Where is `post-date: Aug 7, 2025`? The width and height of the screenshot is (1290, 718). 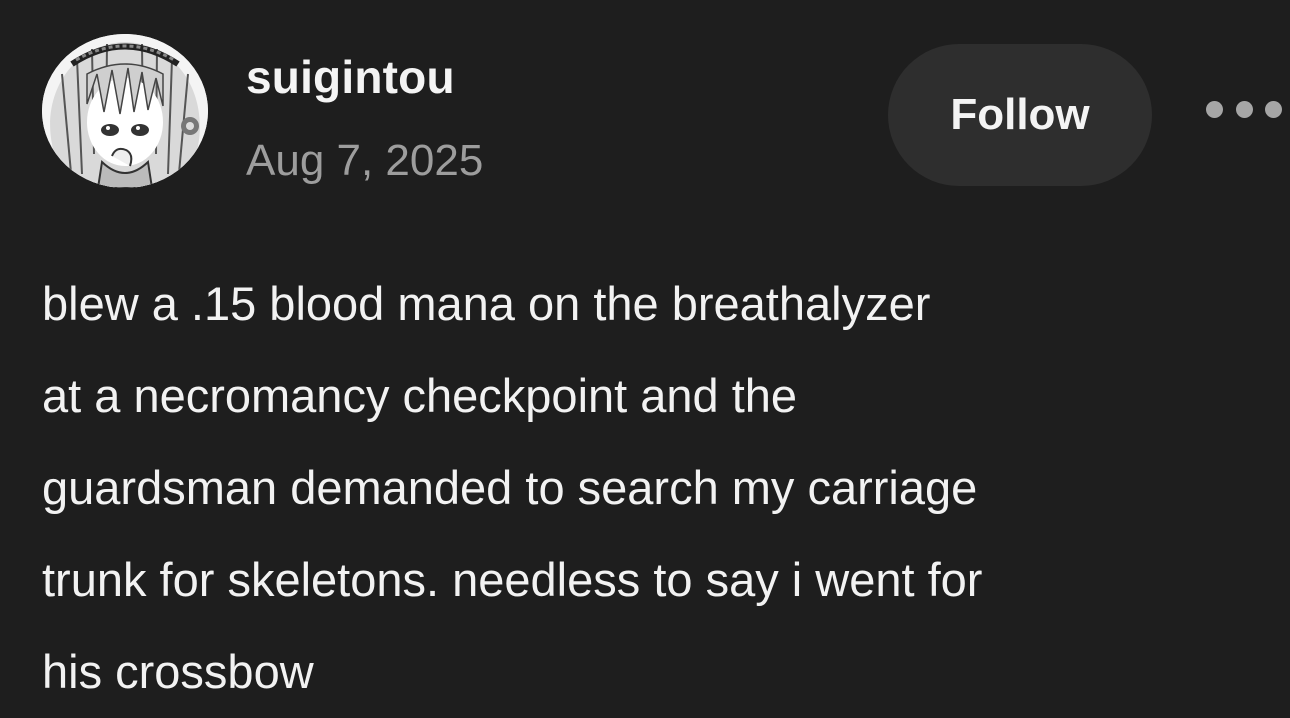 post-date: Aug 7, 2025 is located at coordinates (364, 161).